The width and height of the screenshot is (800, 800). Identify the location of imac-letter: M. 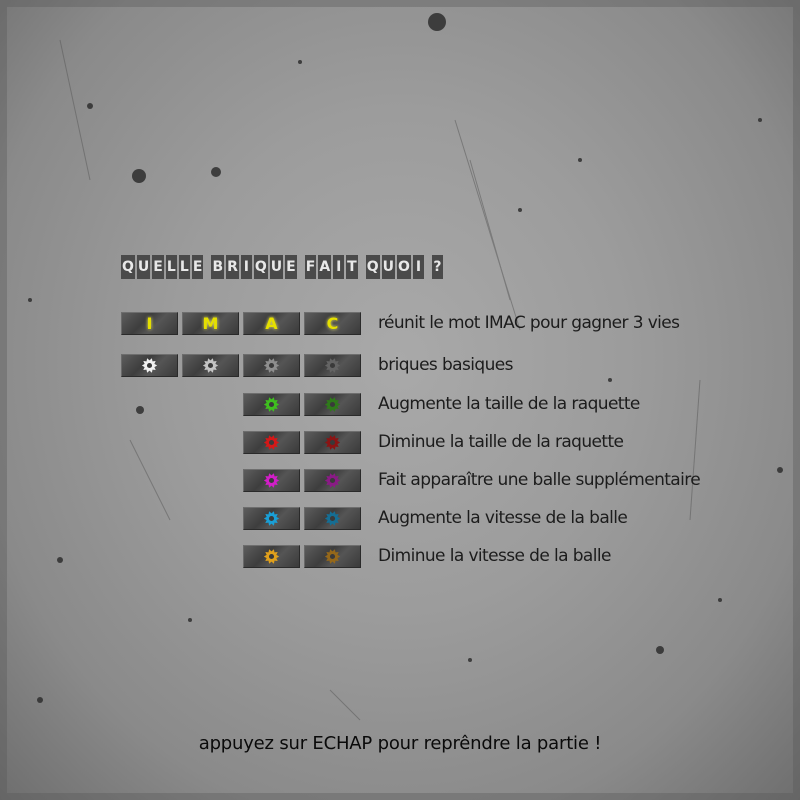
(210, 323).